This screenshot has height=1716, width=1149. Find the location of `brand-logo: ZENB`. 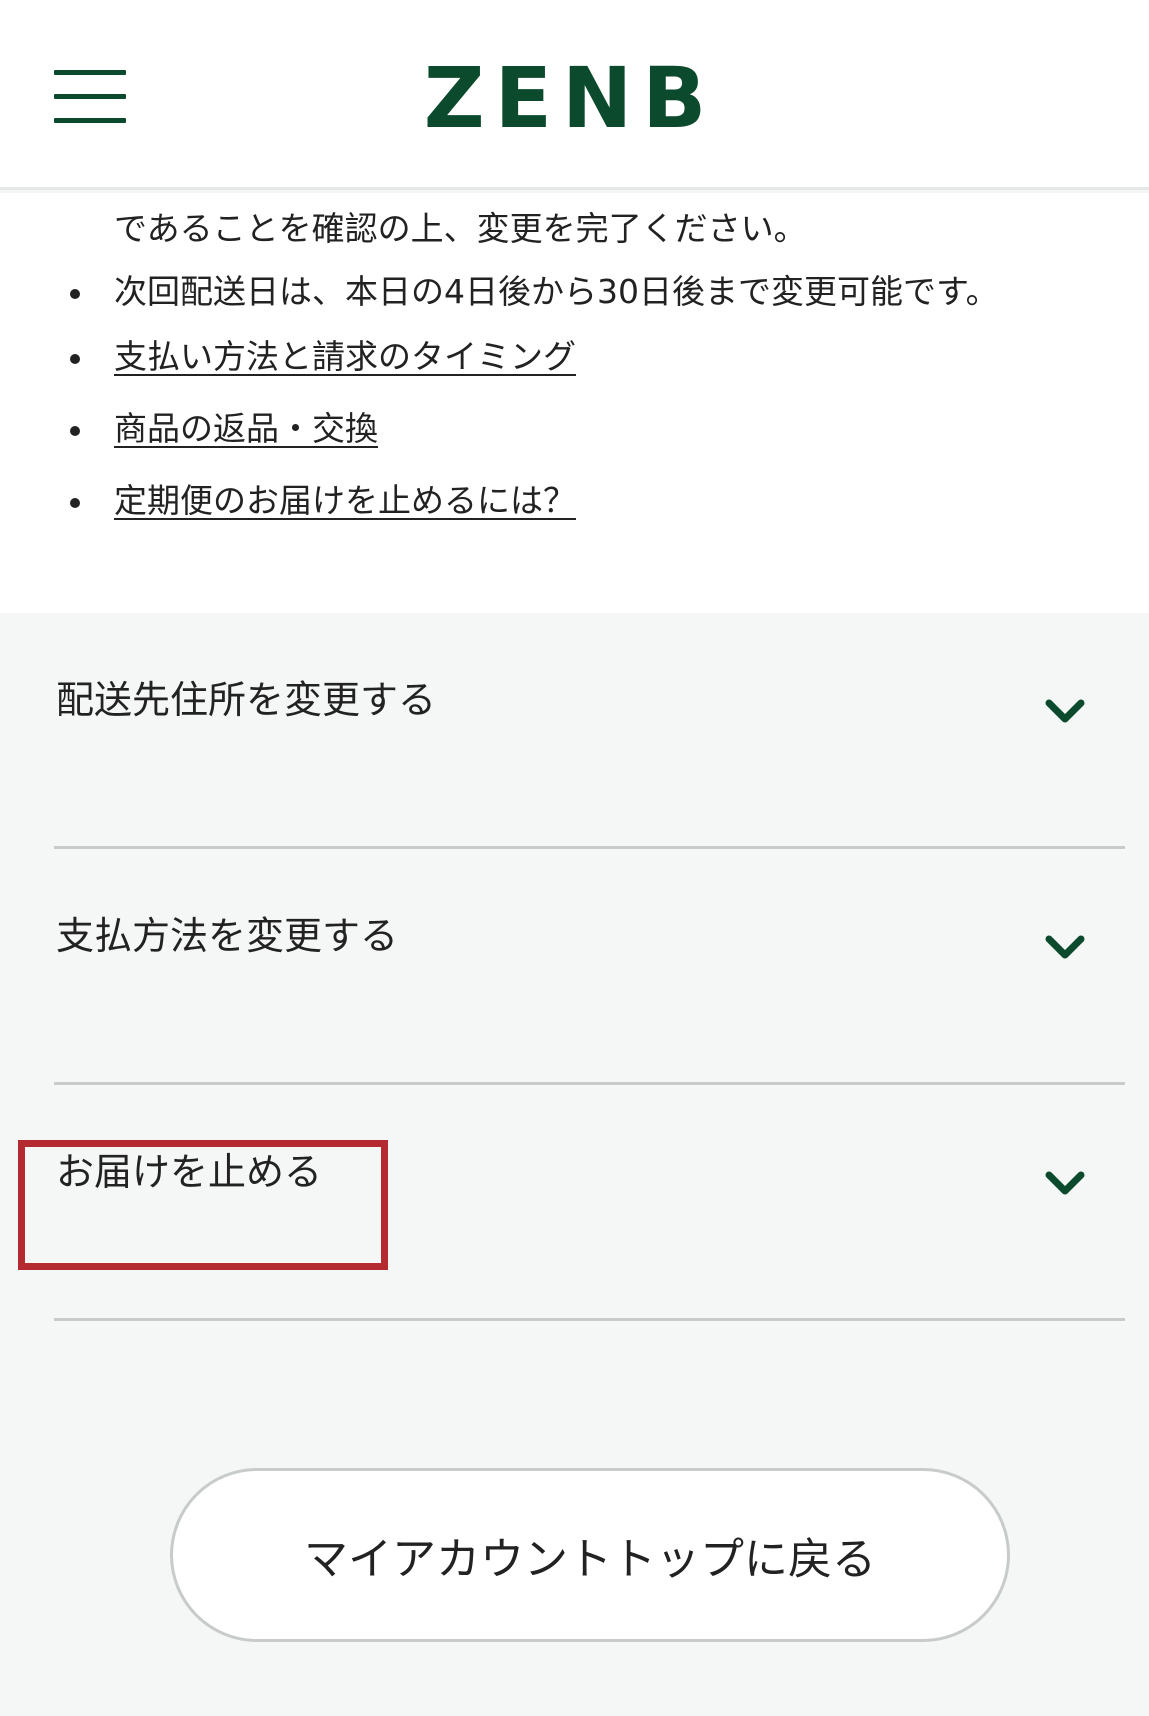

brand-logo: ZENB is located at coordinates (570, 98).